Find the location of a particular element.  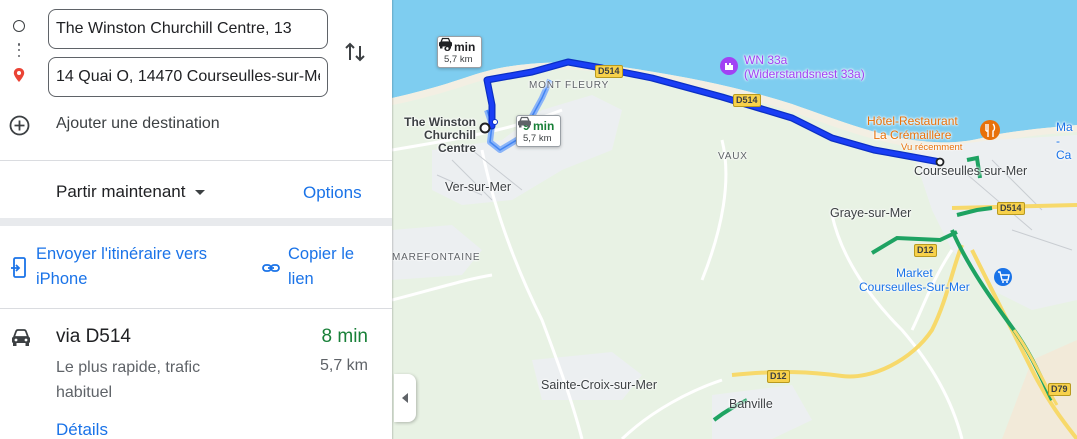

poi-label-recently-viewed: Vu récemment is located at coordinates (932, 147).